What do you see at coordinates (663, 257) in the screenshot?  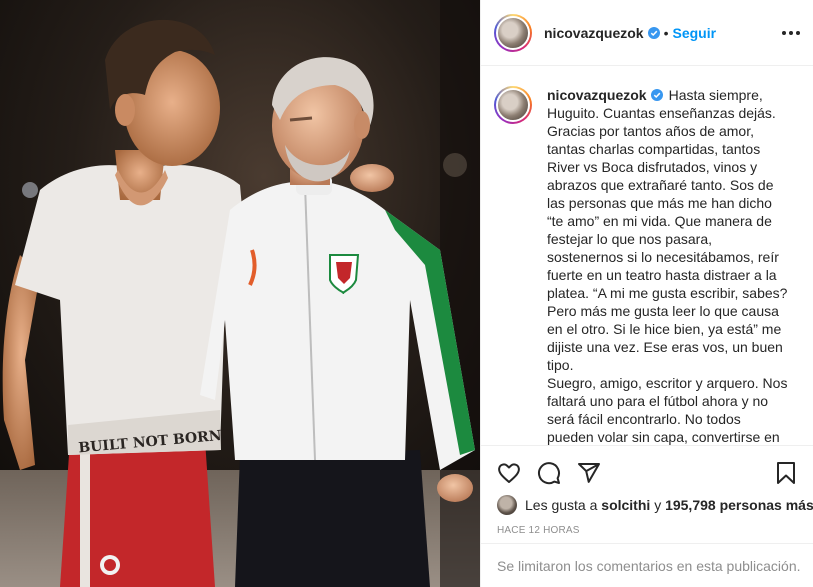 I see `caption-line: sostenernos si lo necesitábamos, reír` at bounding box center [663, 257].